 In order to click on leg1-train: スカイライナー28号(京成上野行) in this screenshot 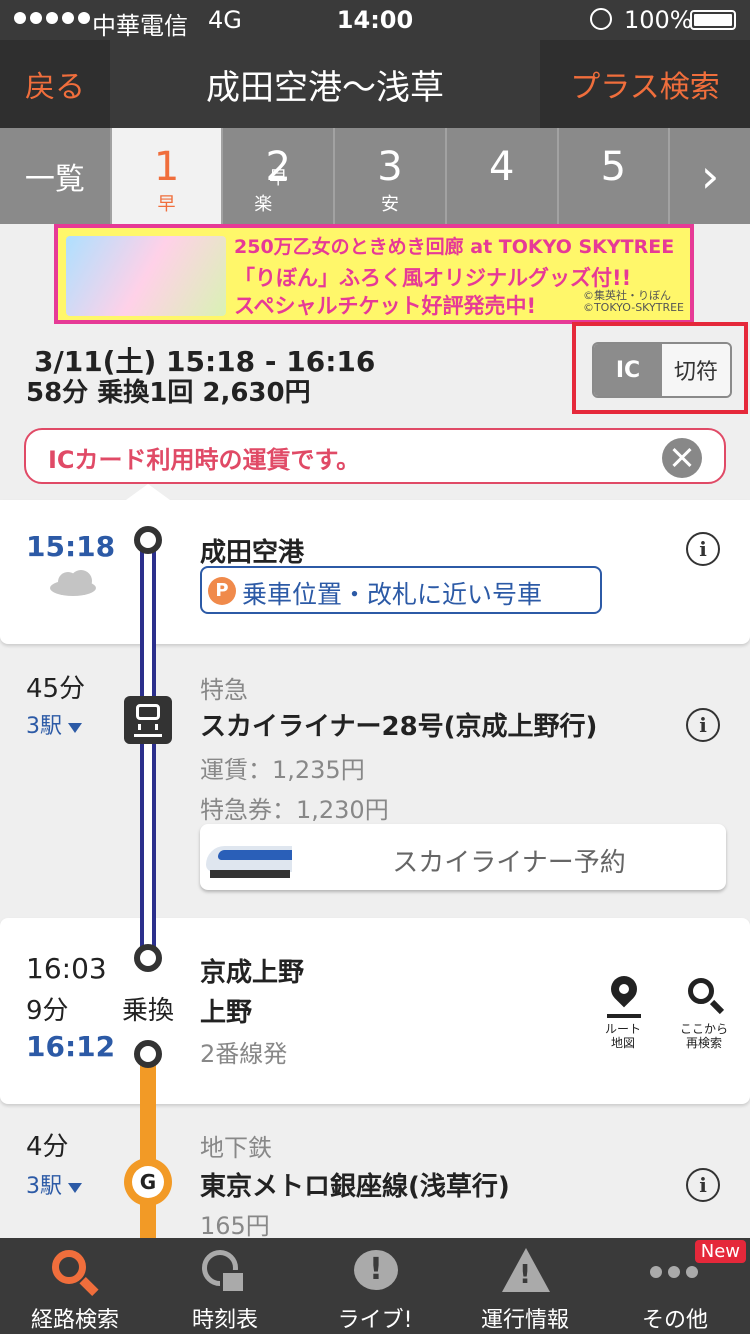, I will do `click(398, 724)`.